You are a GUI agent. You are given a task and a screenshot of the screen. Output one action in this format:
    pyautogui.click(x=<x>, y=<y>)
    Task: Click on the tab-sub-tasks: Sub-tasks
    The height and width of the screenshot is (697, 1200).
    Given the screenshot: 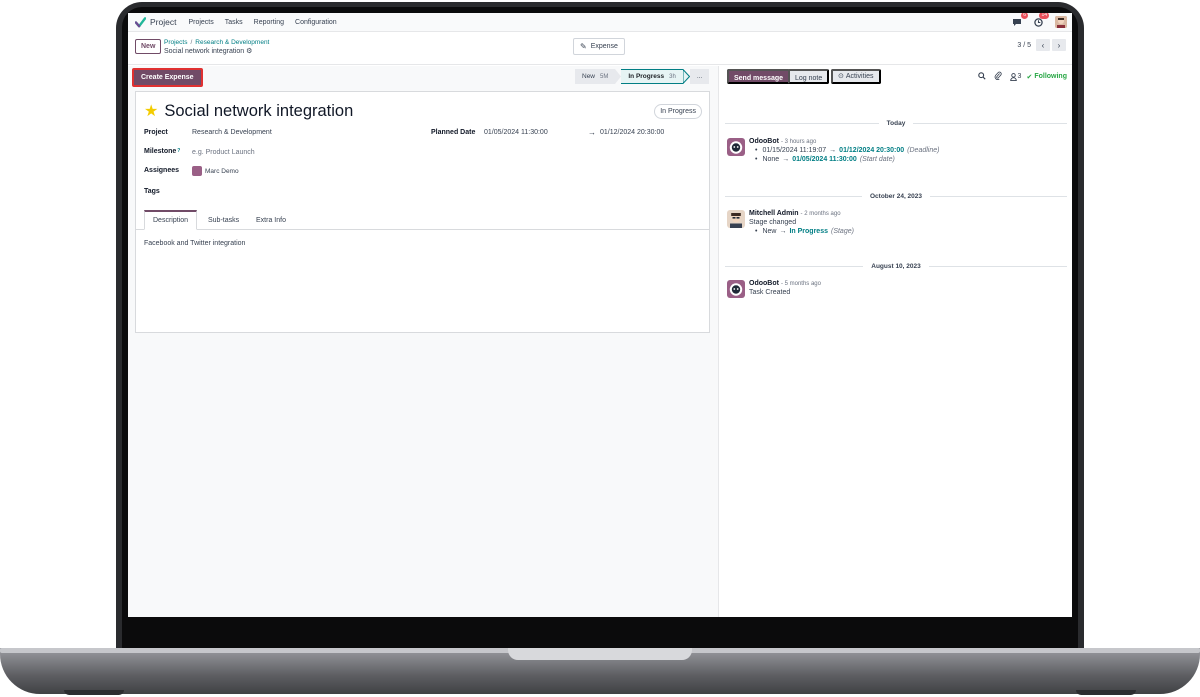 What is the action you would take?
    pyautogui.click(x=223, y=220)
    